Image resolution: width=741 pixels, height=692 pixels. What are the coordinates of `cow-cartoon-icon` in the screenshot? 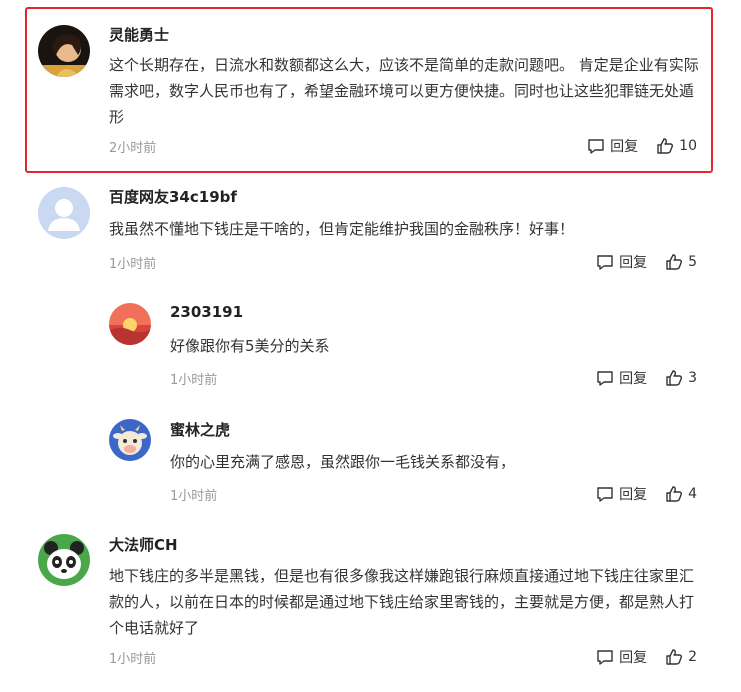 It's located at (130, 440).